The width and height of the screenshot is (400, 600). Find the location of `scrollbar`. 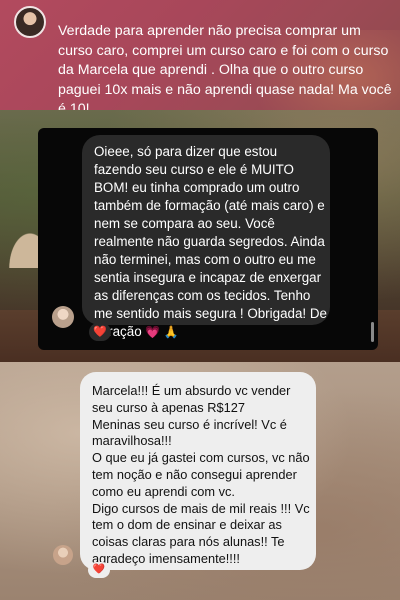

scrollbar is located at coordinates (372, 332).